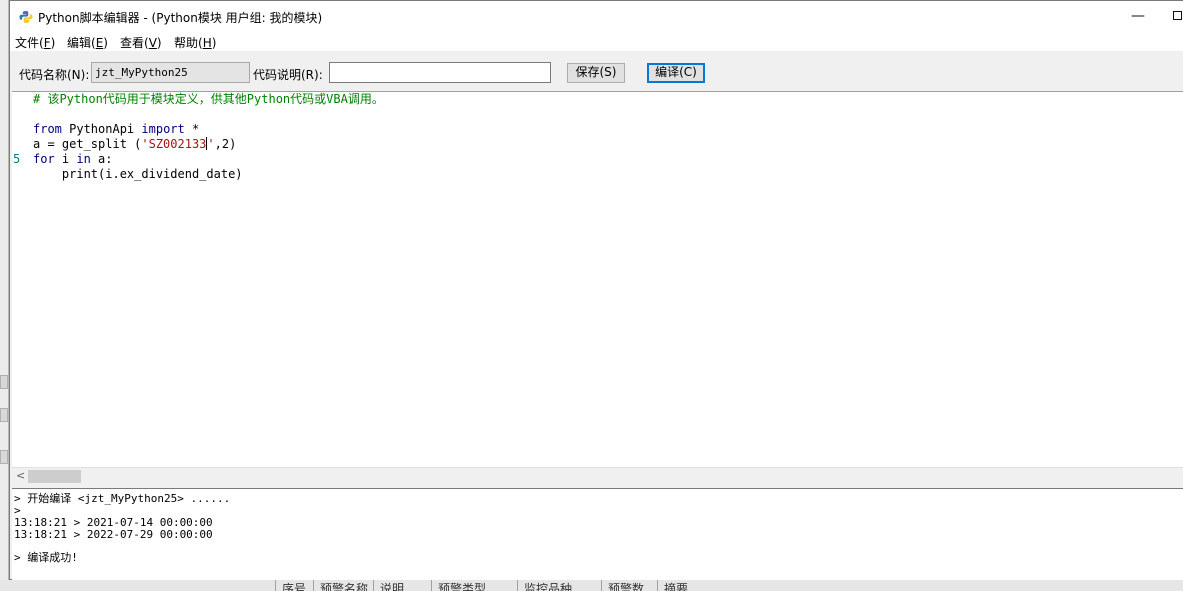 Image resolution: width=1183 pixels, height=591 pixels. I want to click on code-description-label: 代码说明(R):, so click(288, 75).